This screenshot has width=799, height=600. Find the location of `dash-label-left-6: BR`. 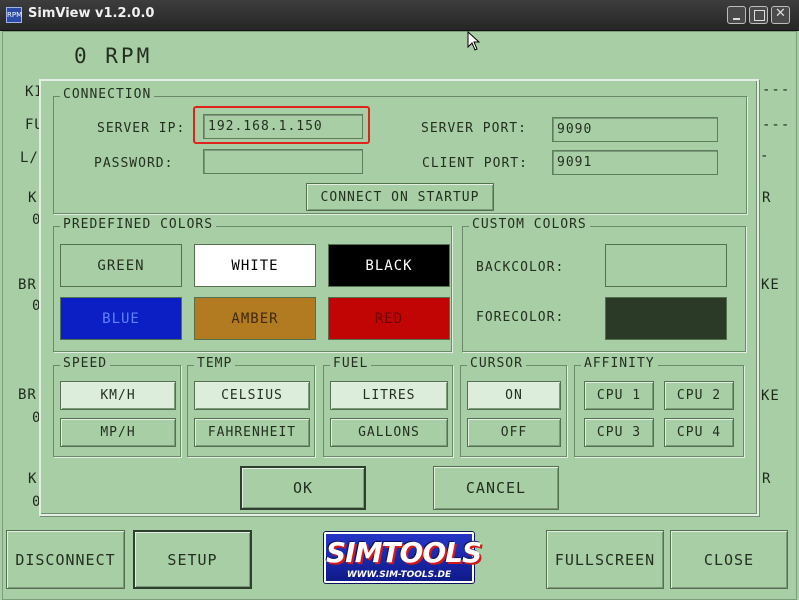

dash-label-left-6: BR is located at coordinates (27, 285).